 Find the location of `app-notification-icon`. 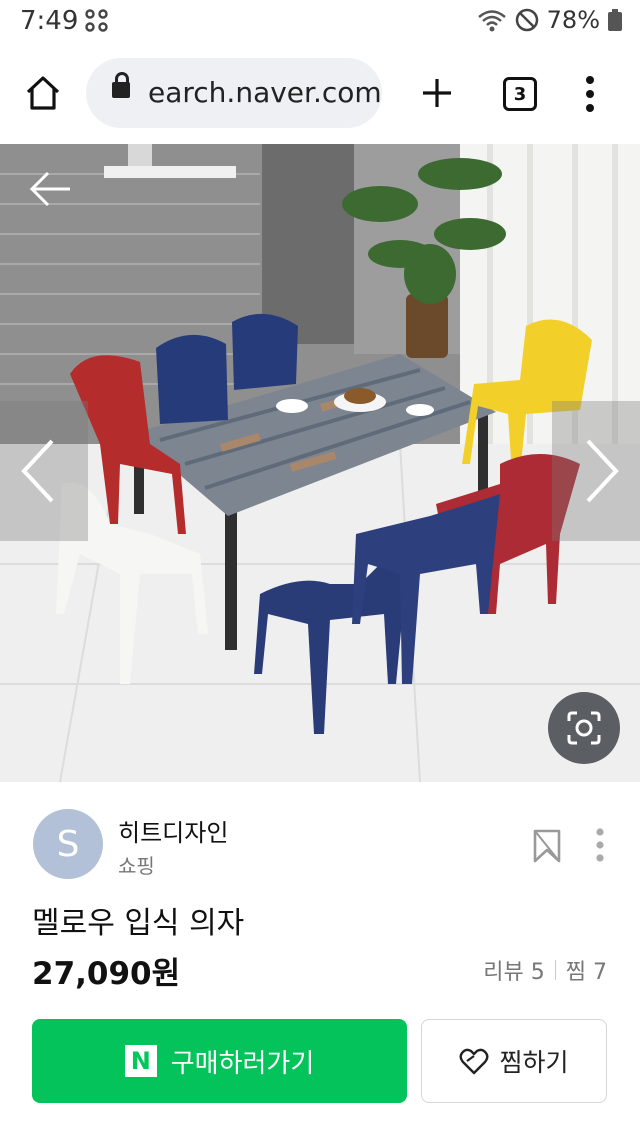

app-notification-icon is located at coordinates (96, 20).